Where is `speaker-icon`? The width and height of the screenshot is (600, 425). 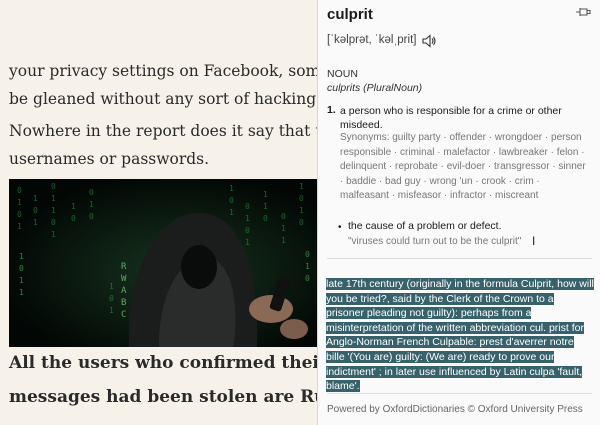
speaker-icon is located at coordinates (429, 41).